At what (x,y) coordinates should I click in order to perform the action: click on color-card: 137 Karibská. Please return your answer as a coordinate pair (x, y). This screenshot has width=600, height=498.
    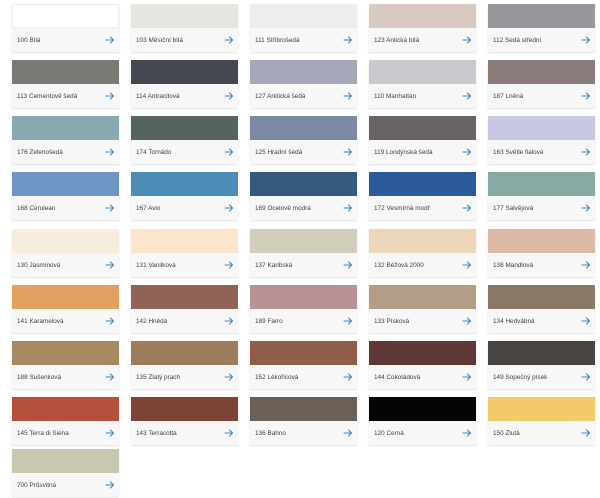
    Looking at the image, I should click on (303, 253).